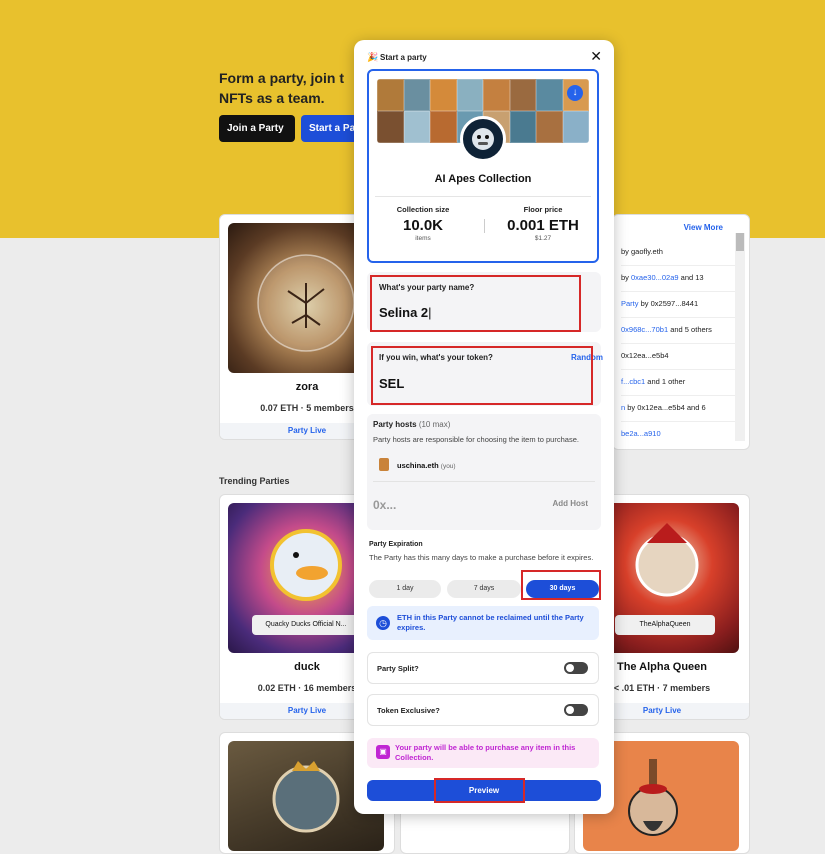 The image size is (825, 854). What do you see at coordinates (272, 98) in the screenshot?
I see `hero-line-2: NFTs as a team.` at bounding box center [272, 98].